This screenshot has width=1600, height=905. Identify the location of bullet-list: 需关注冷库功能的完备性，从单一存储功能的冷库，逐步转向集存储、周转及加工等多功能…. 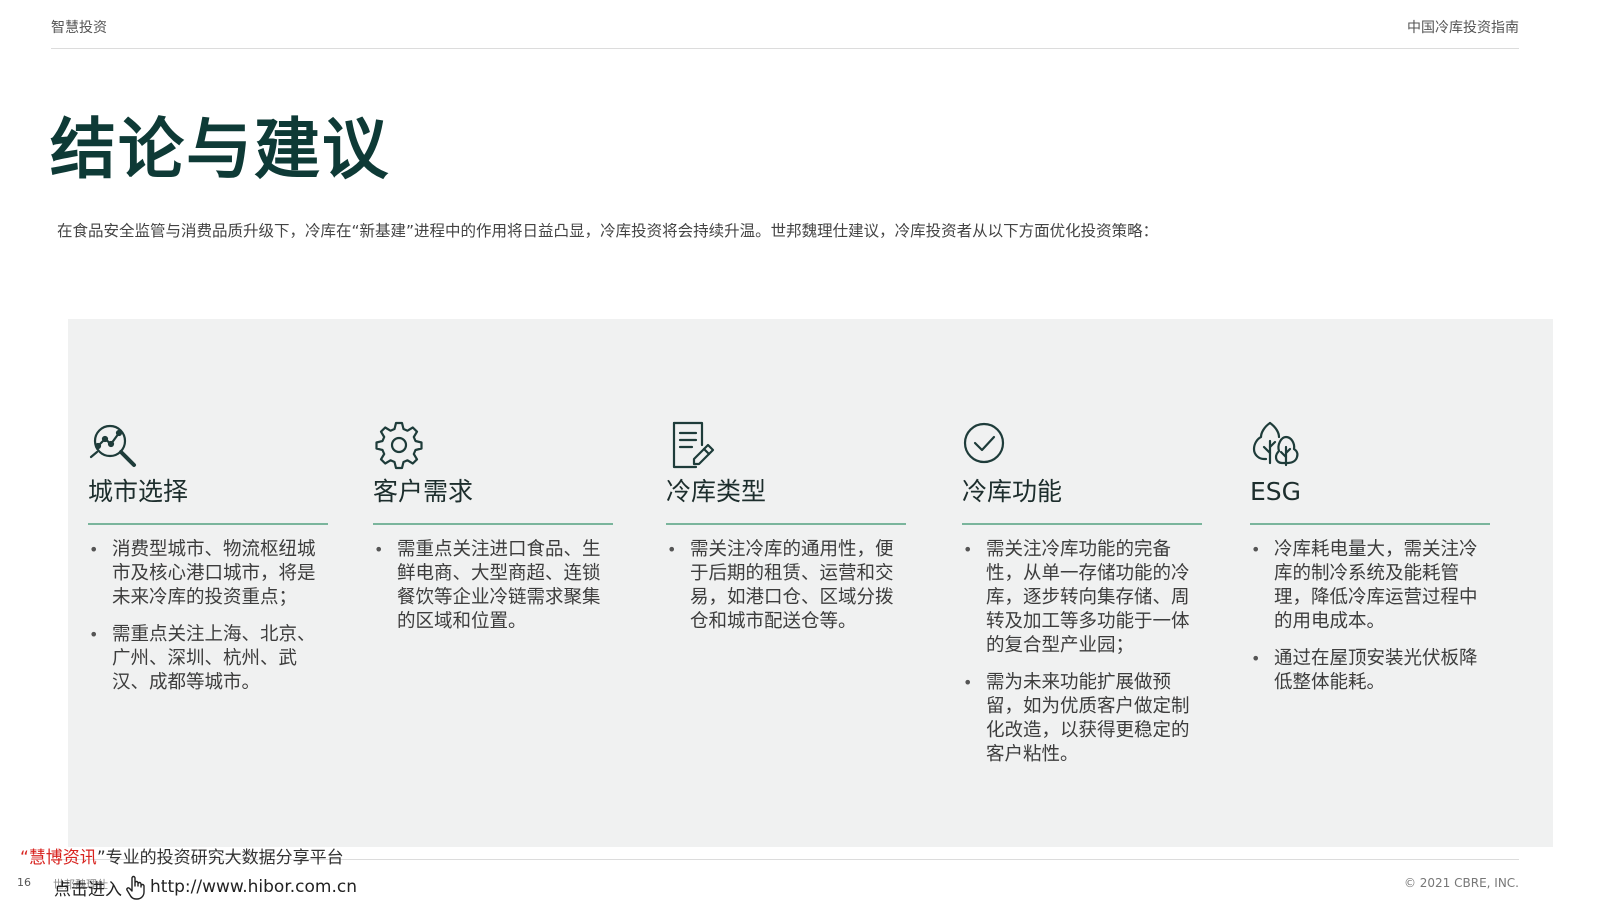
(1082, 652).